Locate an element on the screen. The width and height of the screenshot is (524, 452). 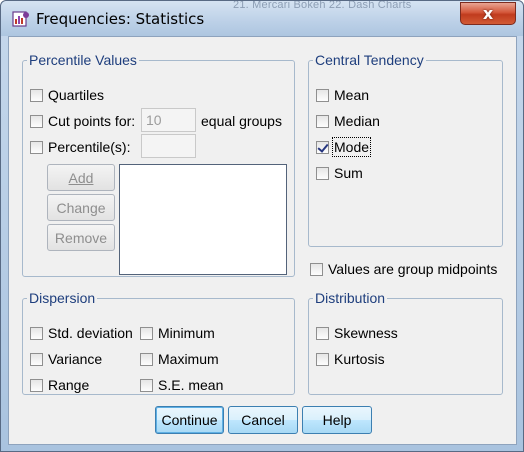
mode-checkbox: Mode is located at coordinates (344, 147).